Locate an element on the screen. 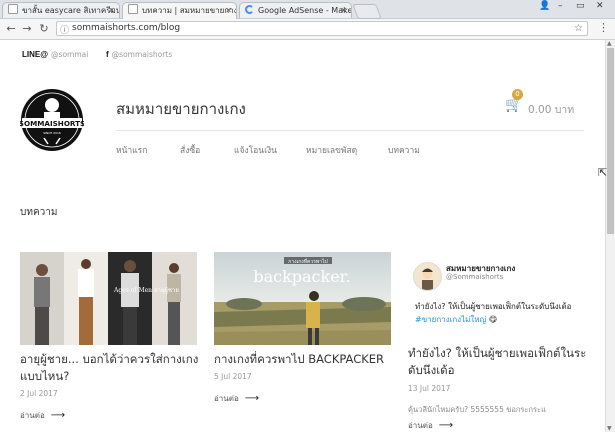  thumbnail-overlay-text: Ages of Men อายุผู้ชาย is located at coordinates (146, 290).